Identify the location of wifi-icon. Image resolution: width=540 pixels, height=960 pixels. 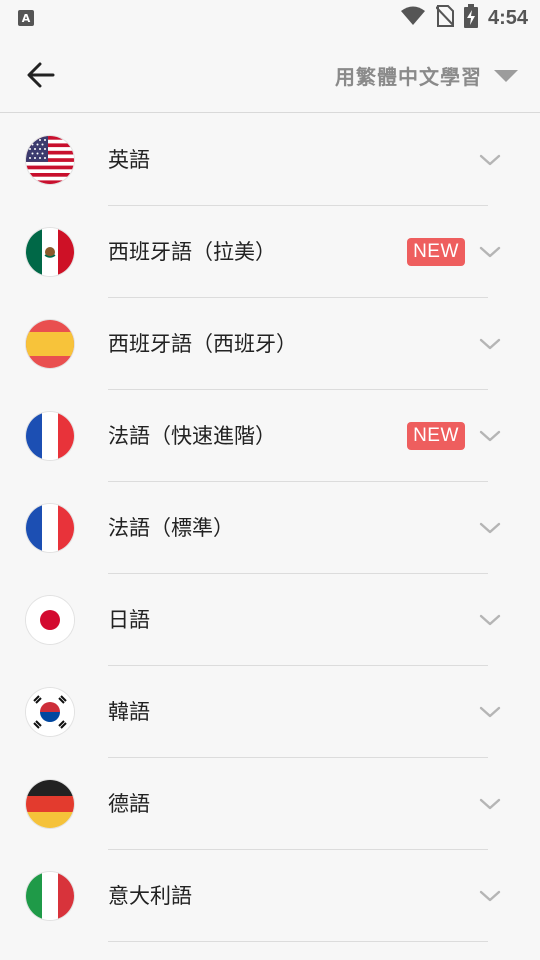
(413, 18).